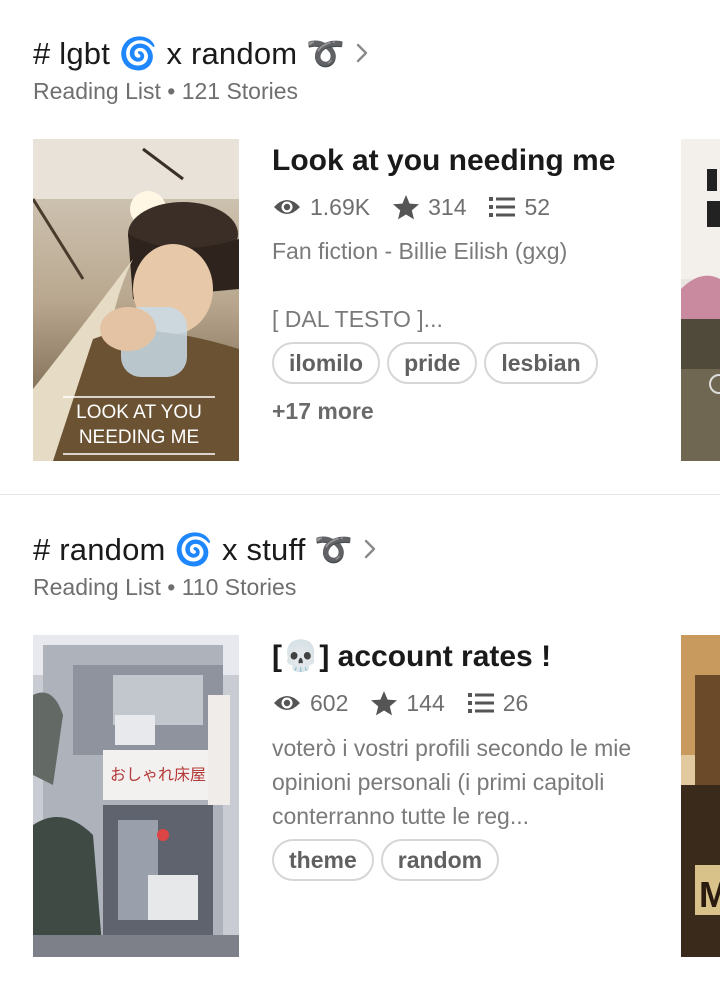 Image resolution: width=720 pixels, height=990 pixels. I want to click on story-tags: ilomilo pride lesbian, so click(462, 363).